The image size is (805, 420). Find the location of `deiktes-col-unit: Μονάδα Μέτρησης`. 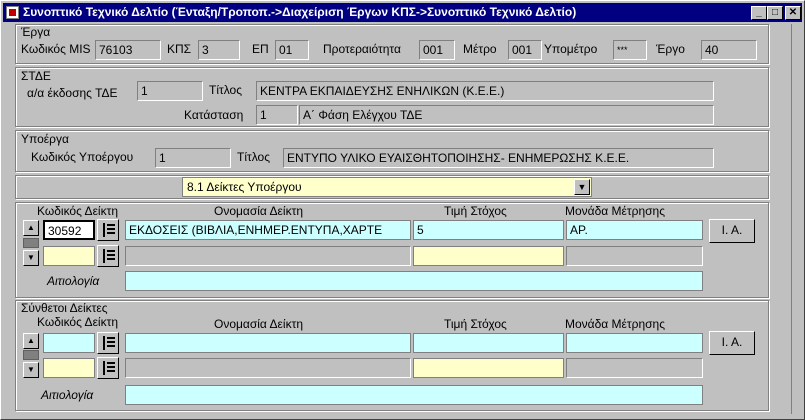

deiktes-col-unit: Μονάδα Μέτρησης is located at coordinates (615, 211).